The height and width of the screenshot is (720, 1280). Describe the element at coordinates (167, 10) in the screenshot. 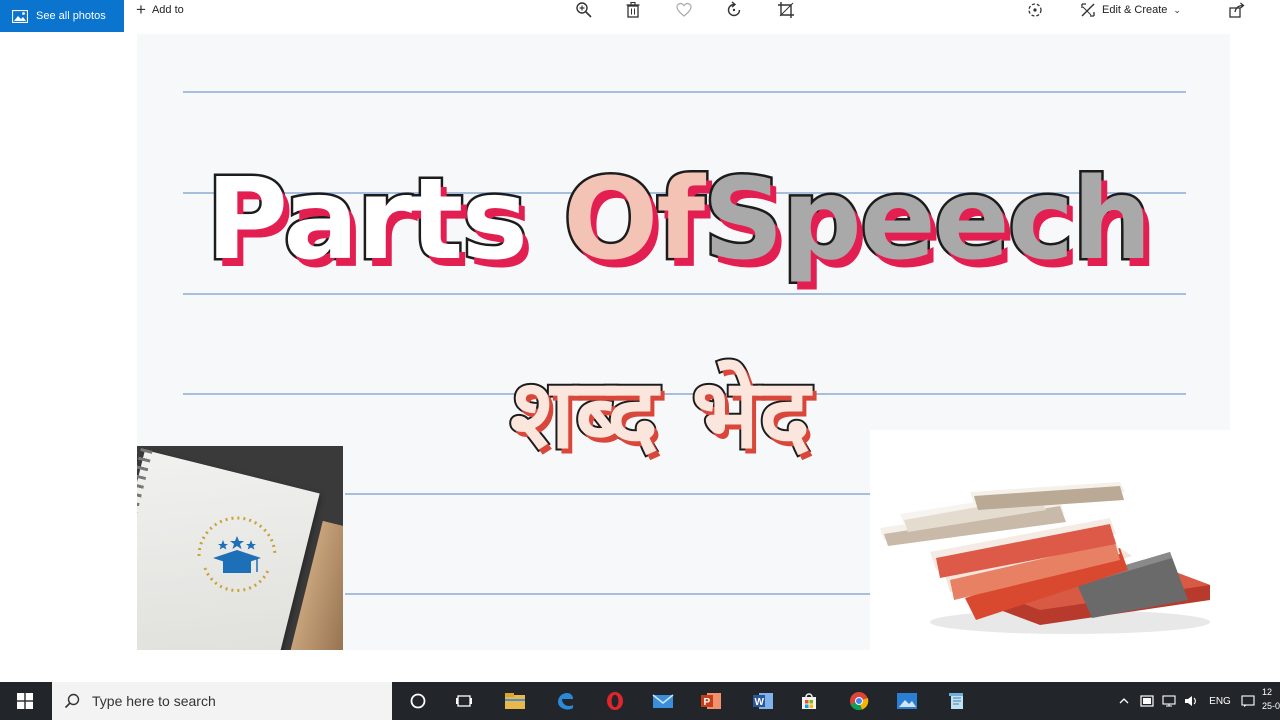

I see `add-to-label: Add to` at that location.